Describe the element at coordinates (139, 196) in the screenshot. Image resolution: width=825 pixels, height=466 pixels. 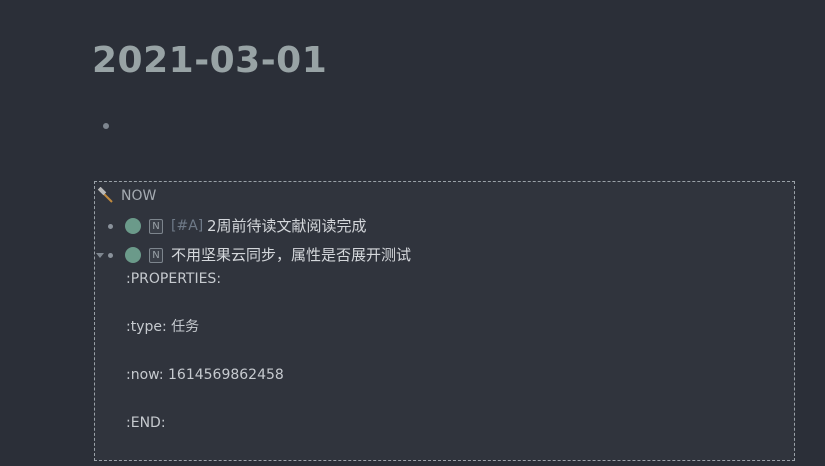
I see `query-title: NOW` at that location.